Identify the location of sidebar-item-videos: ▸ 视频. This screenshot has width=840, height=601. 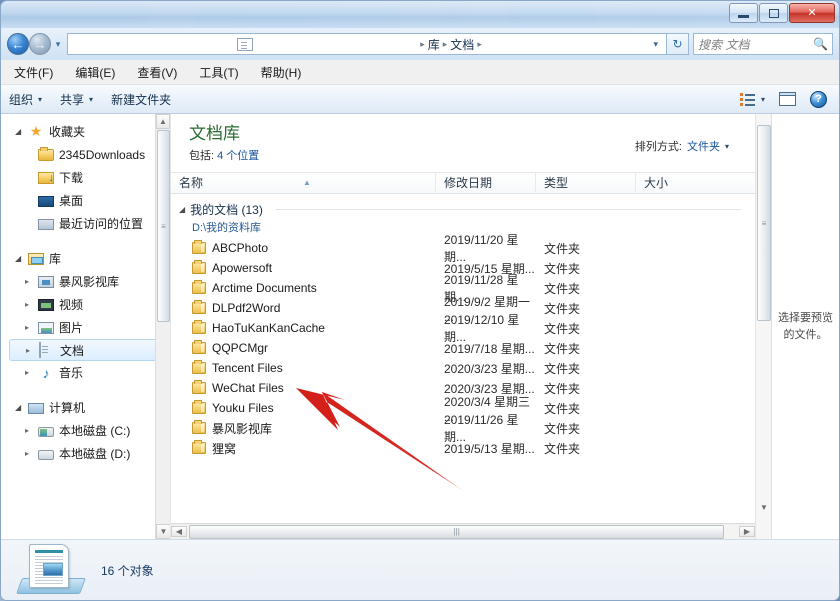
(85, 304).